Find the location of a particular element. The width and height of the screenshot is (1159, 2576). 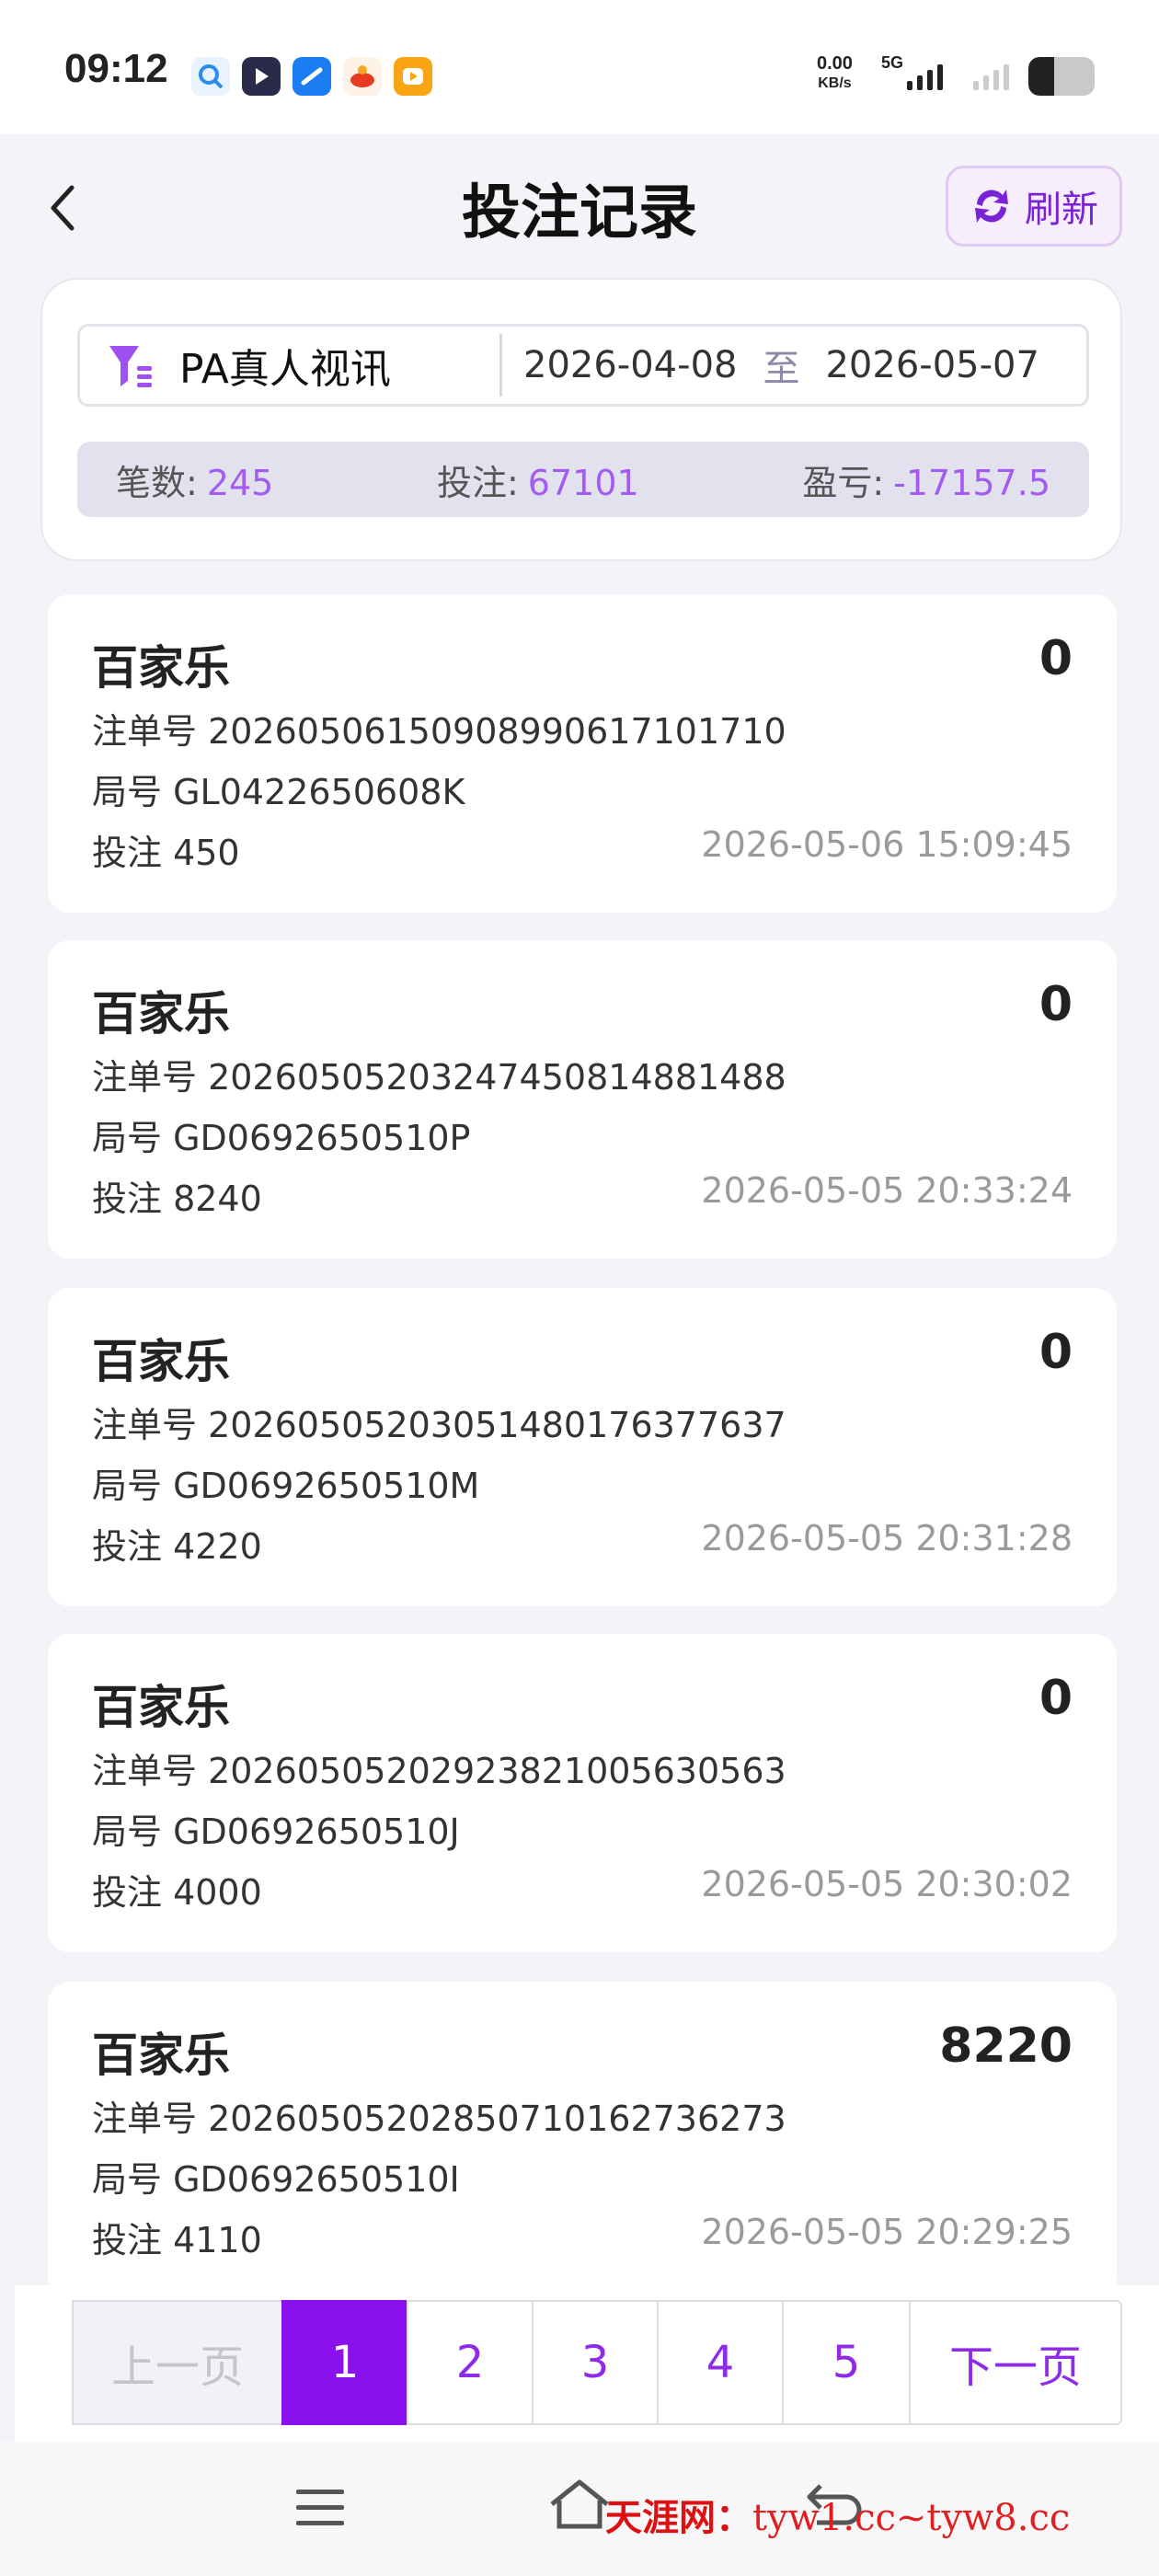

record-order-number: 注单号 20260506150908990617101710 is located at coordinates (439, 731).